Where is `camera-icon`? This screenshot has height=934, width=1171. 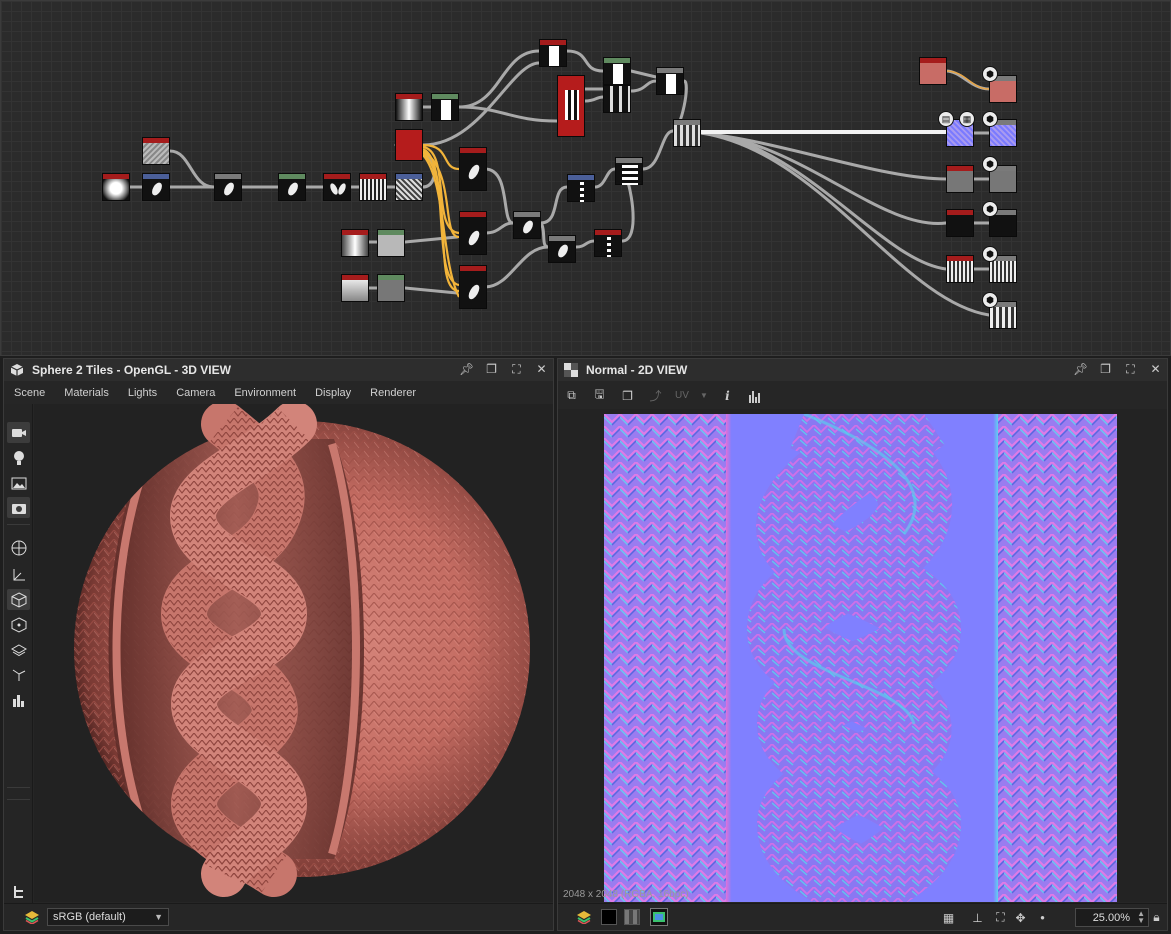 camera-icon is located at coordinates (18, 432).